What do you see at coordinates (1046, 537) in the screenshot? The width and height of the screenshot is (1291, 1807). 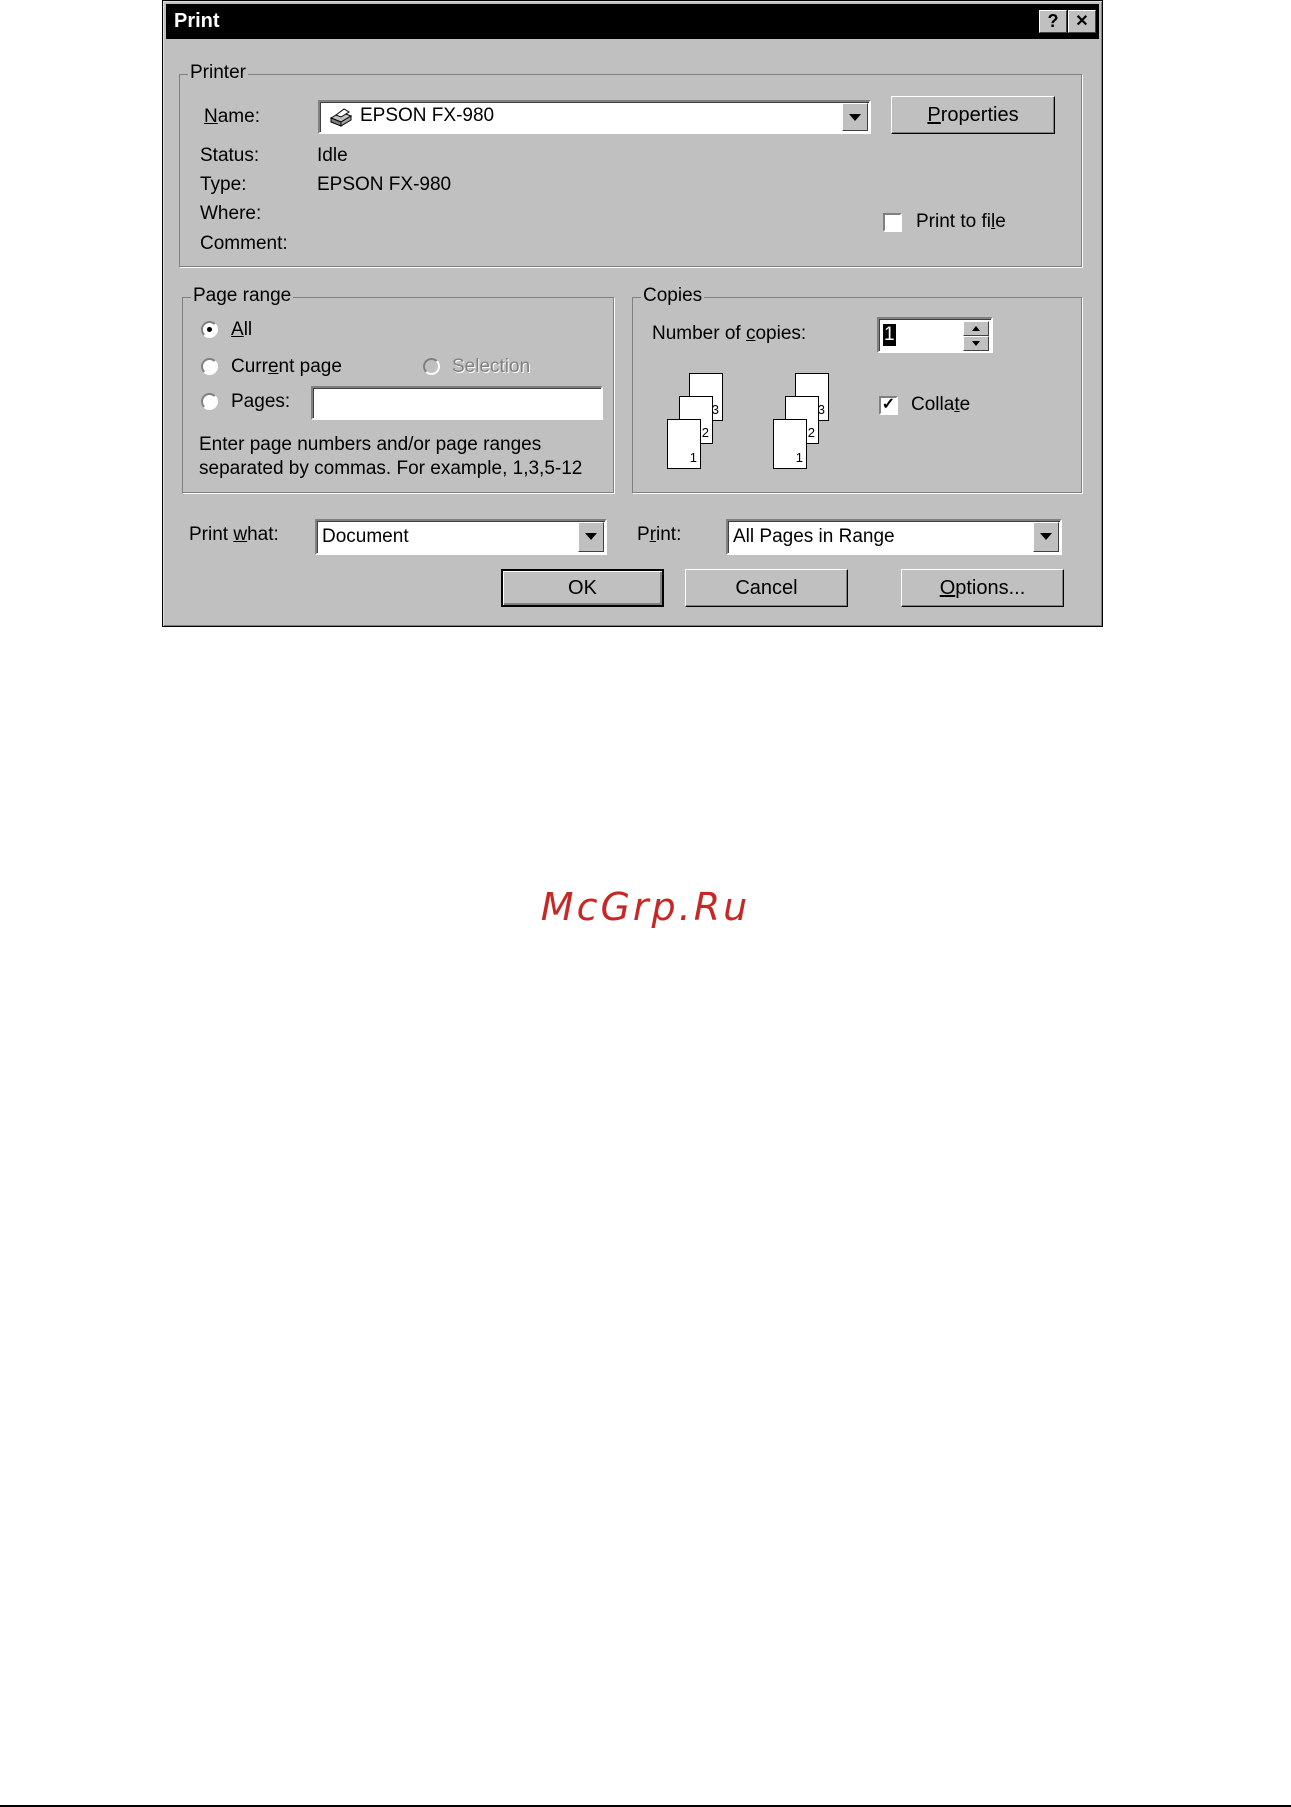 I see `print-dropdown-icon` at bounding box center [1046, 537].